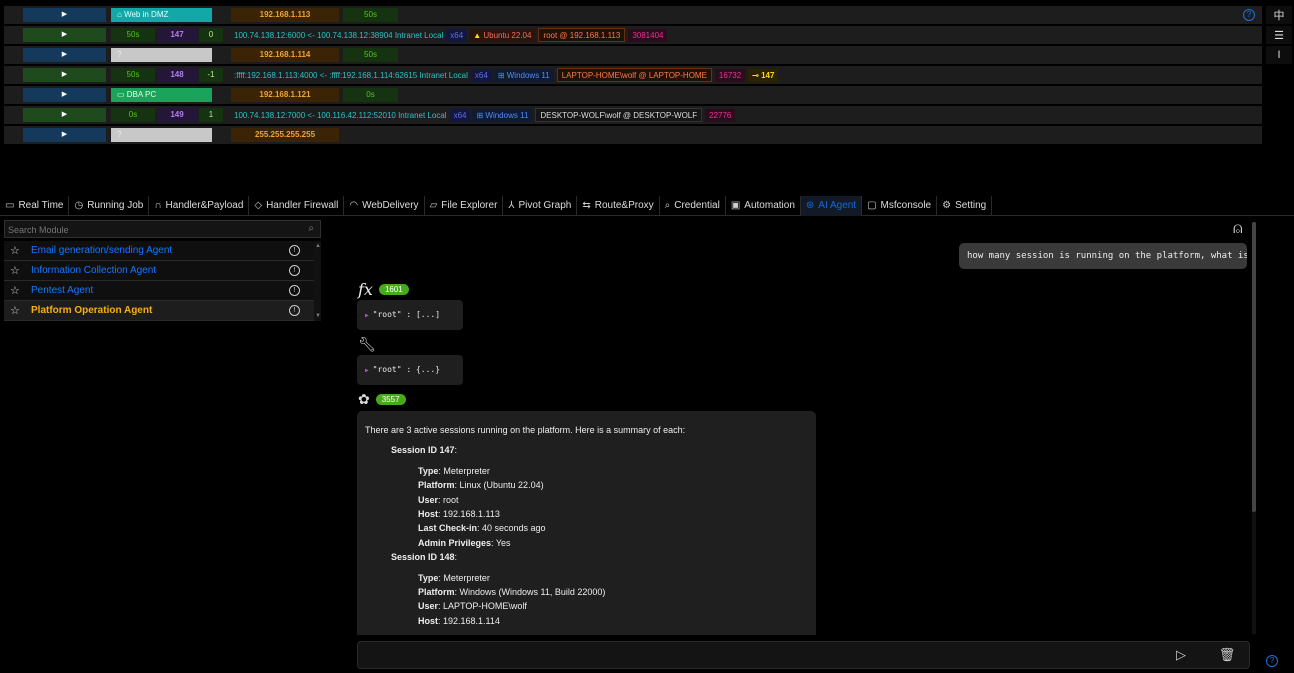  Describe the element at coordinates (586, 471) in the screenshot. I see `detail-line: Type: Meterpreter` at that location.